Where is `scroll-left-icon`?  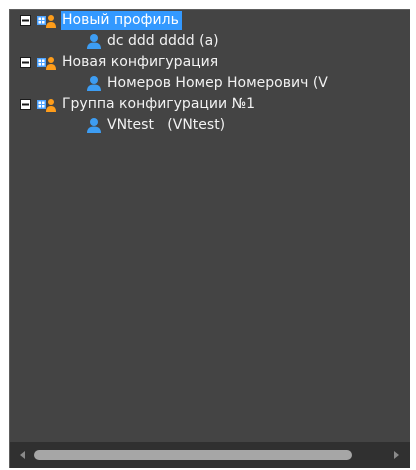
scroll-left-icon is located at coordinates (23, 455).